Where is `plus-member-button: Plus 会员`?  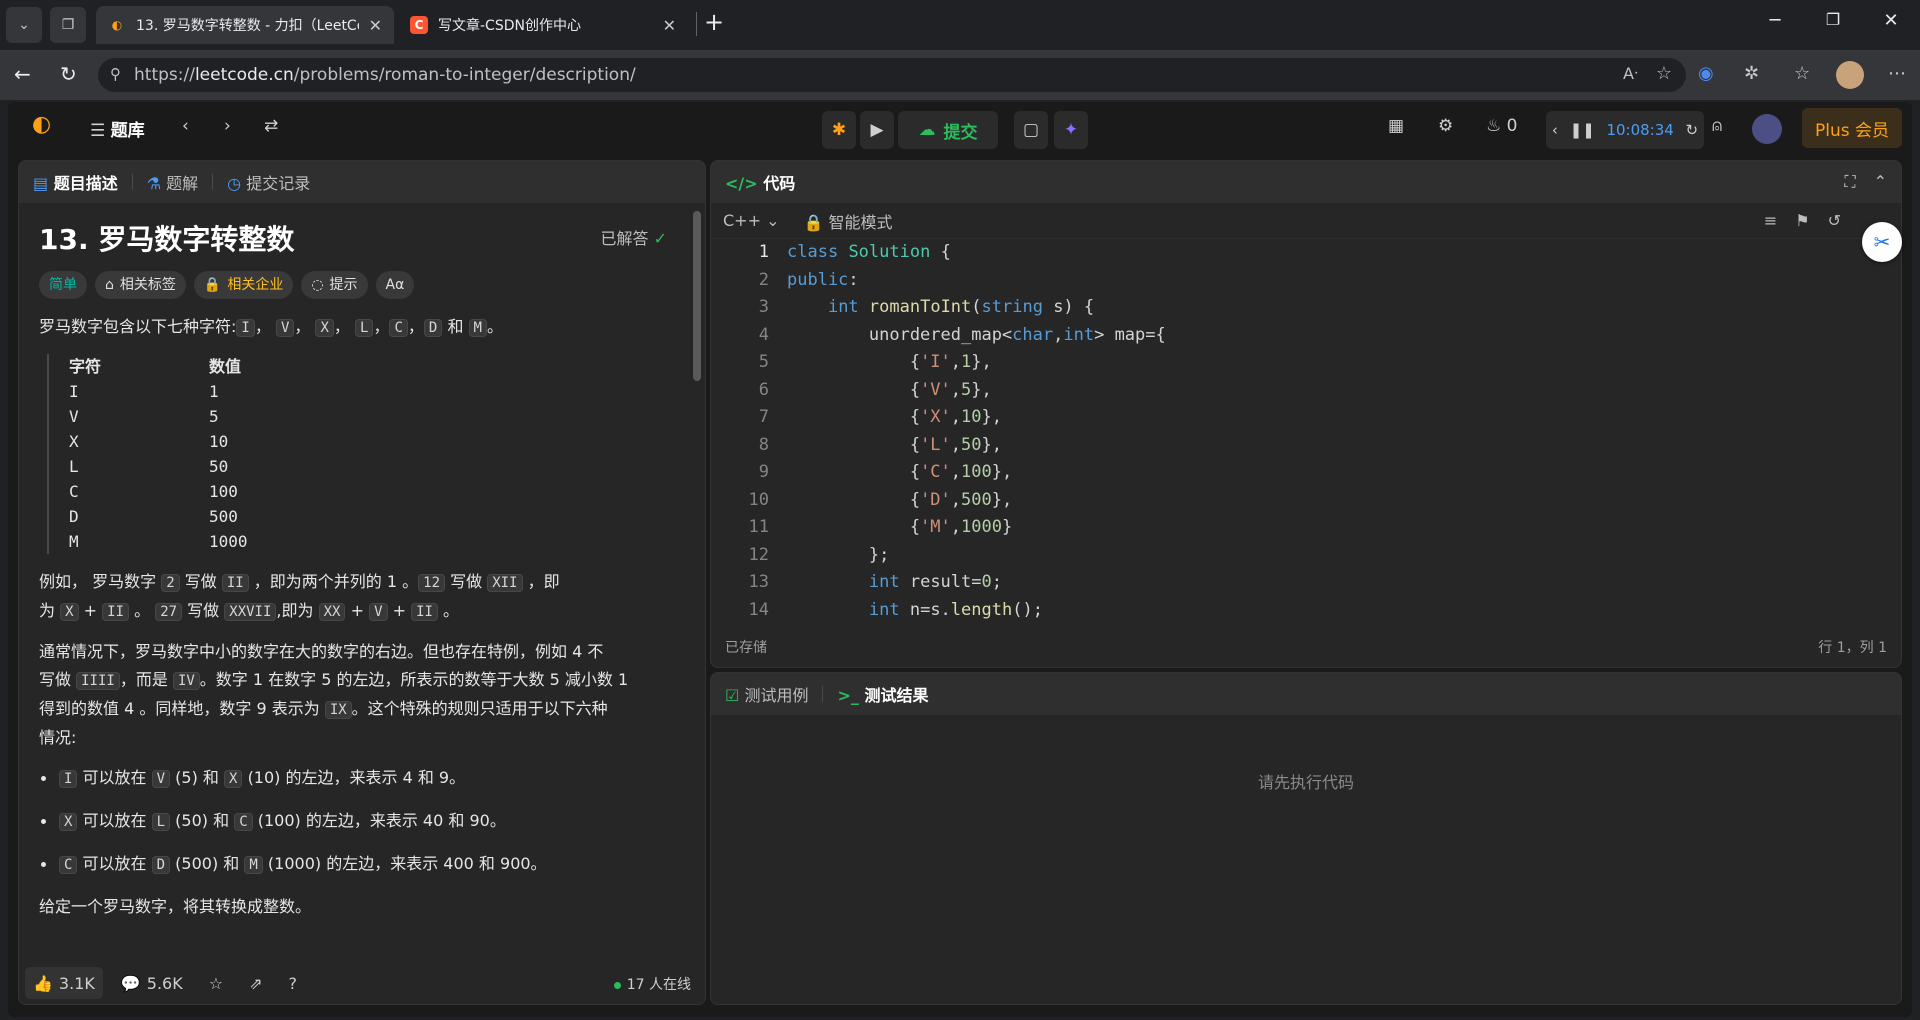
plus-member-button: Plus 会员 is located at coordinates (1852, 128).